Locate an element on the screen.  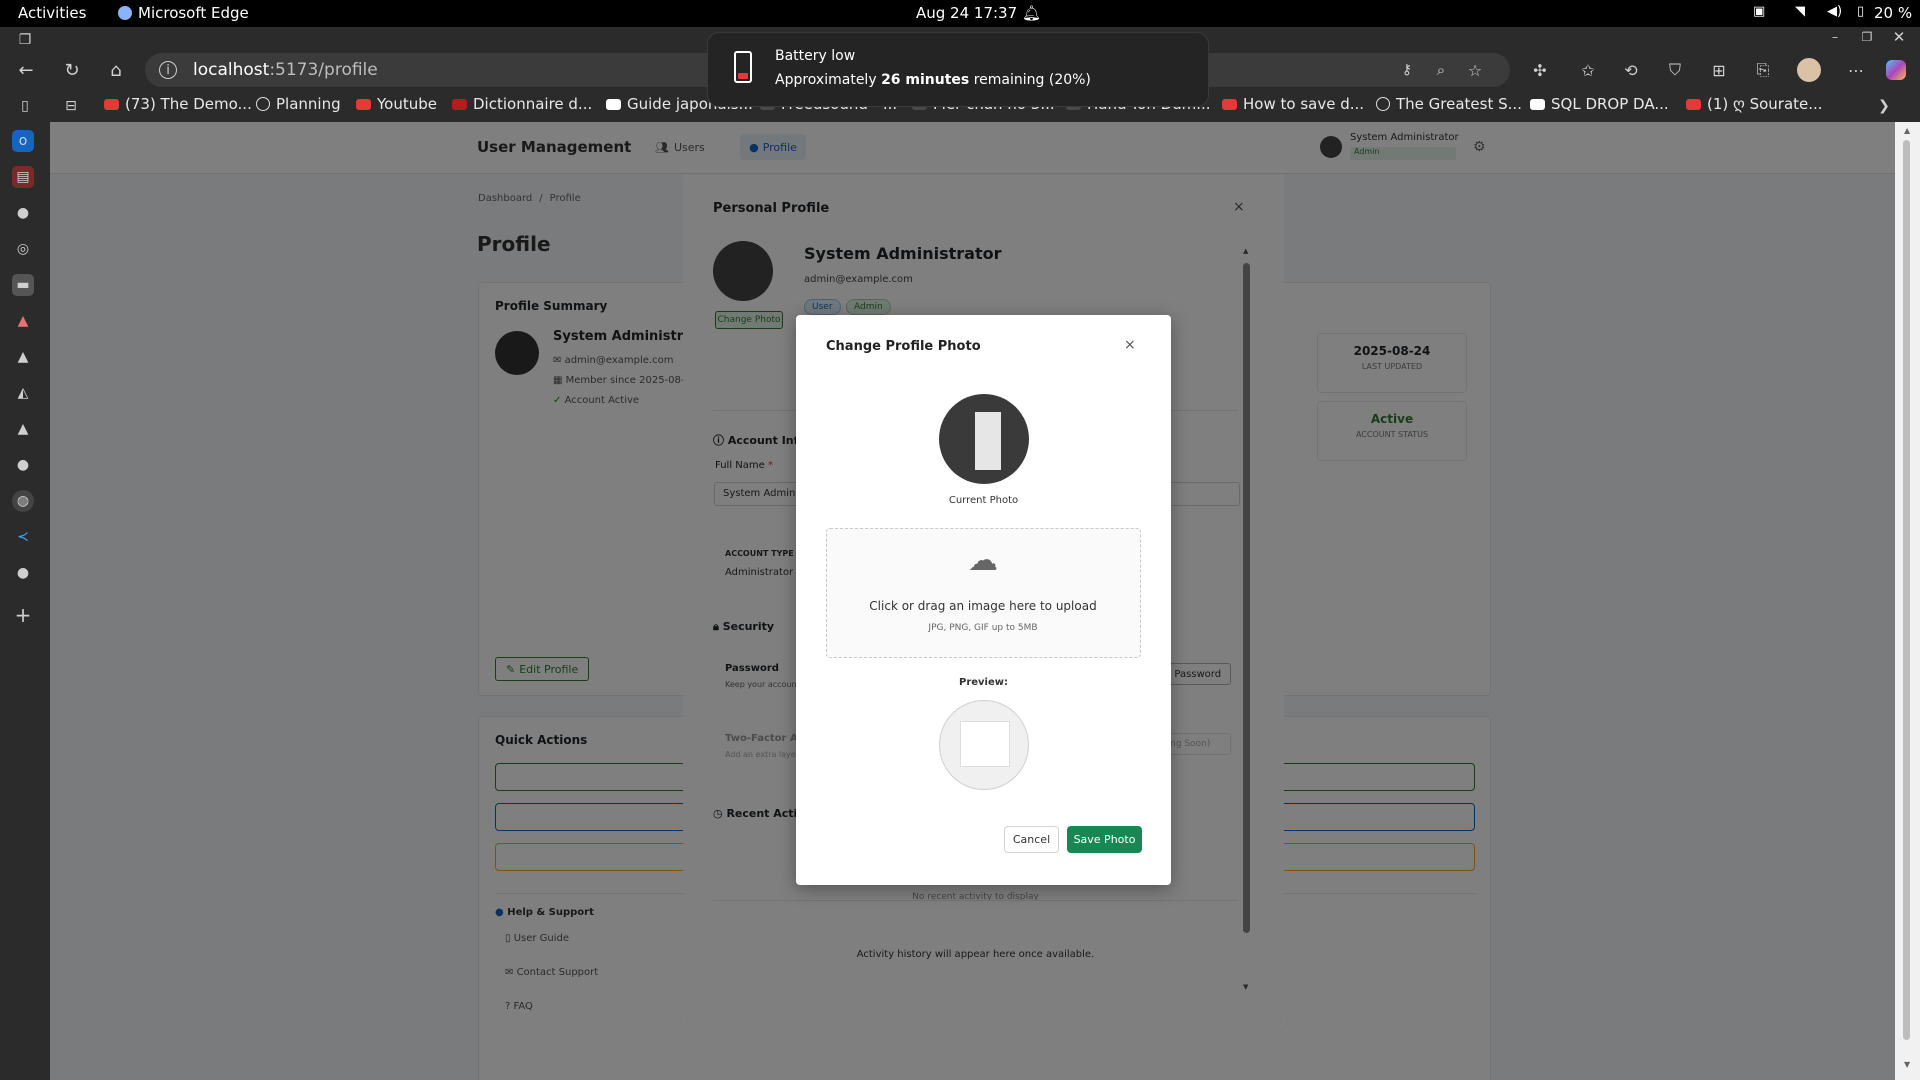
share-icon: ⎘ is located at coordinates (1763, 70).